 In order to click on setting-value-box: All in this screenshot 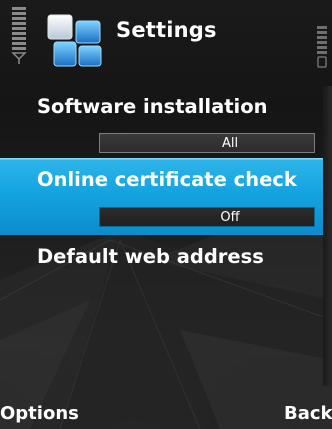, I will do `click(207, 143)`.